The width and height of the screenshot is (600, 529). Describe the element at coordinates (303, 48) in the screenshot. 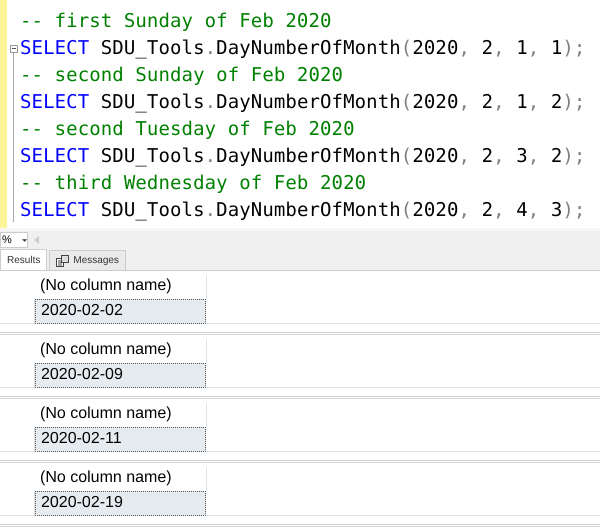

I see `code-line: SELECT SDU_Tools.DayNumberOfMonth(2020, 2, 1, 1);` at that location.